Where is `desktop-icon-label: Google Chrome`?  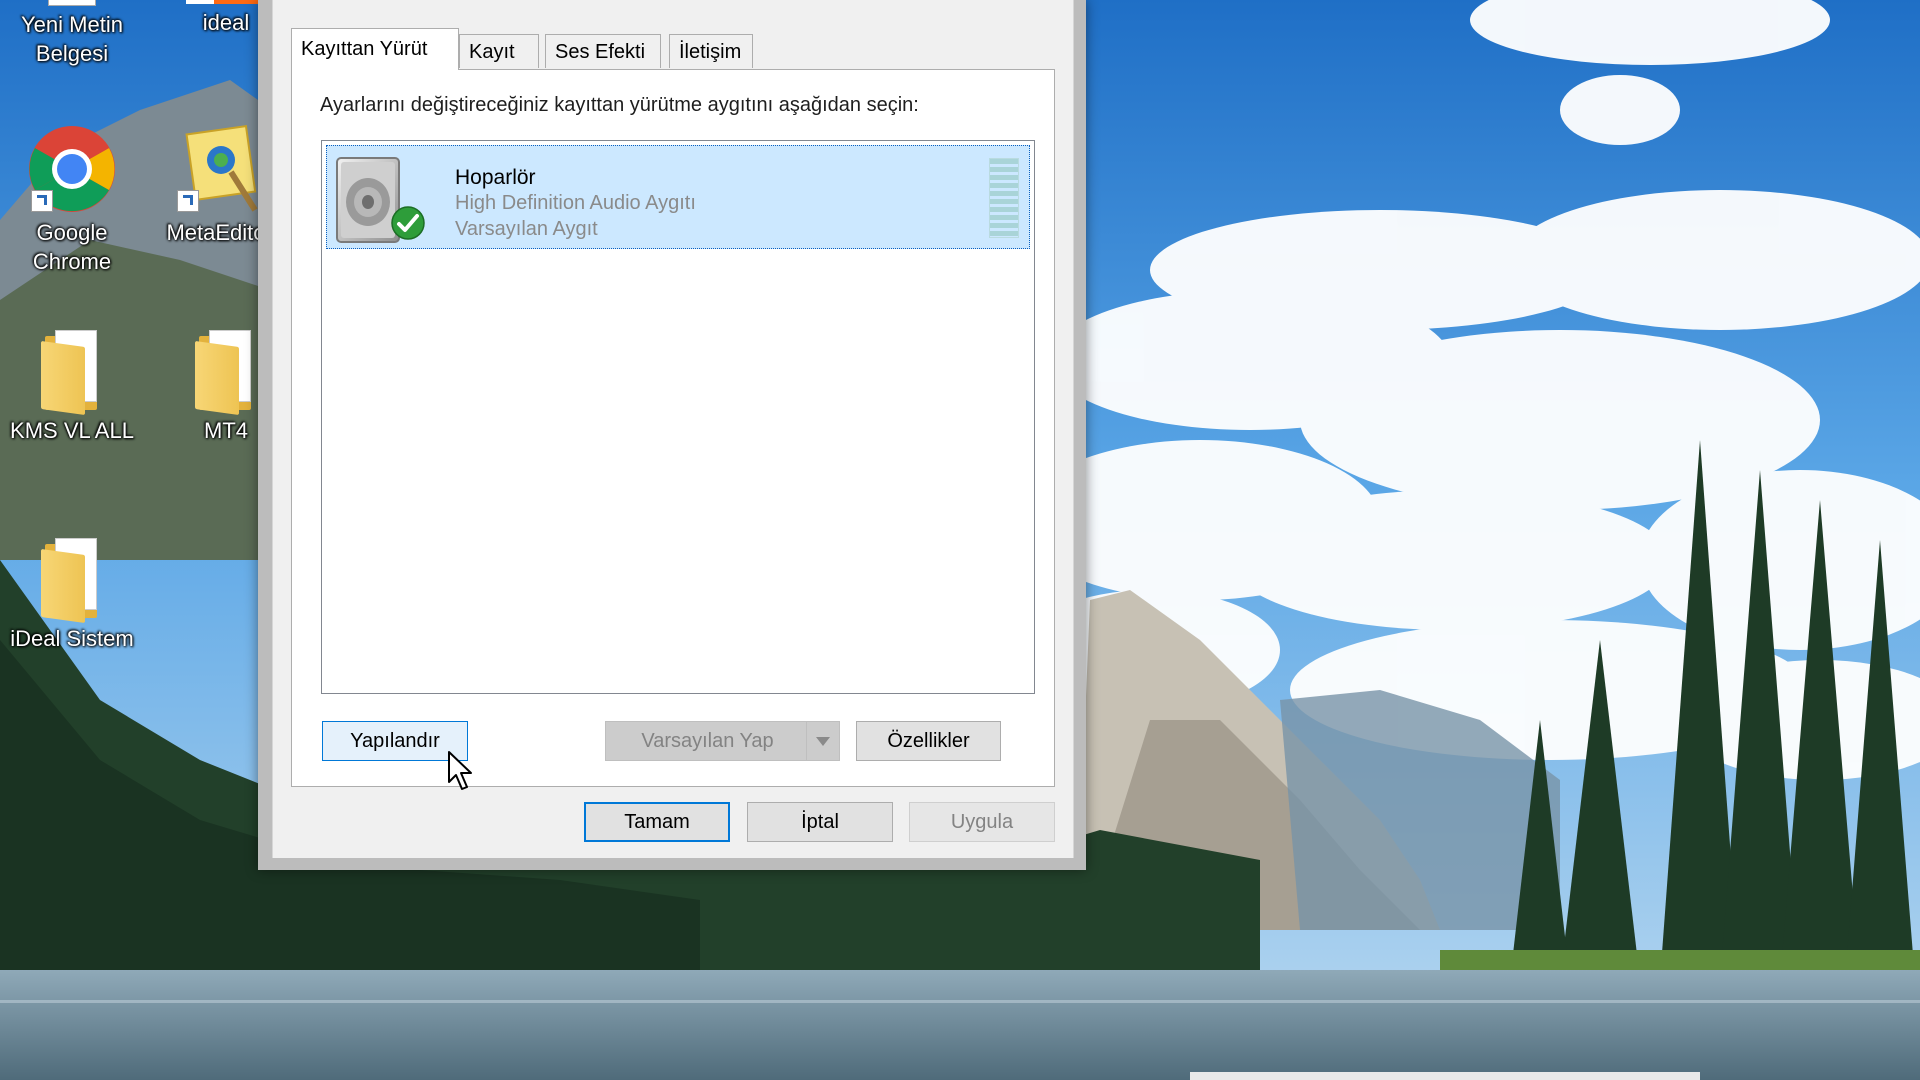
desktop-icon-label: Google Chrome is located at coordinates (72, 247).